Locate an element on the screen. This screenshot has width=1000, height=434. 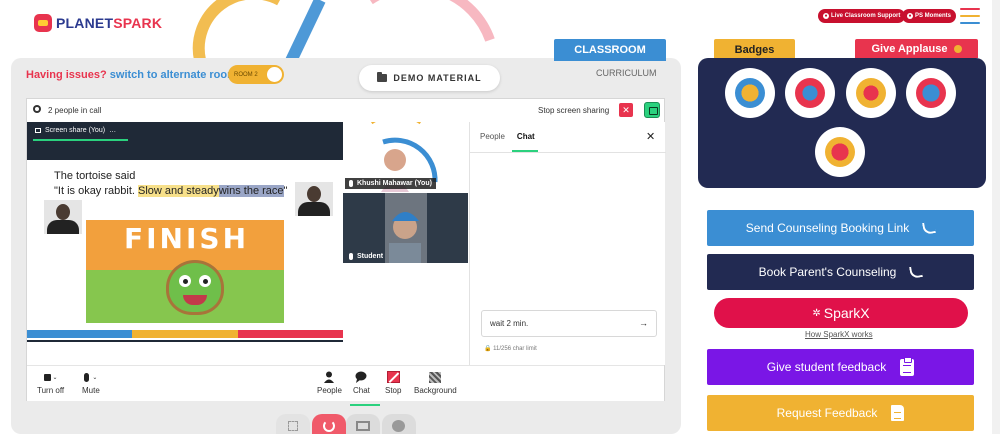
menu-icon is located at coordinates (970, 16).